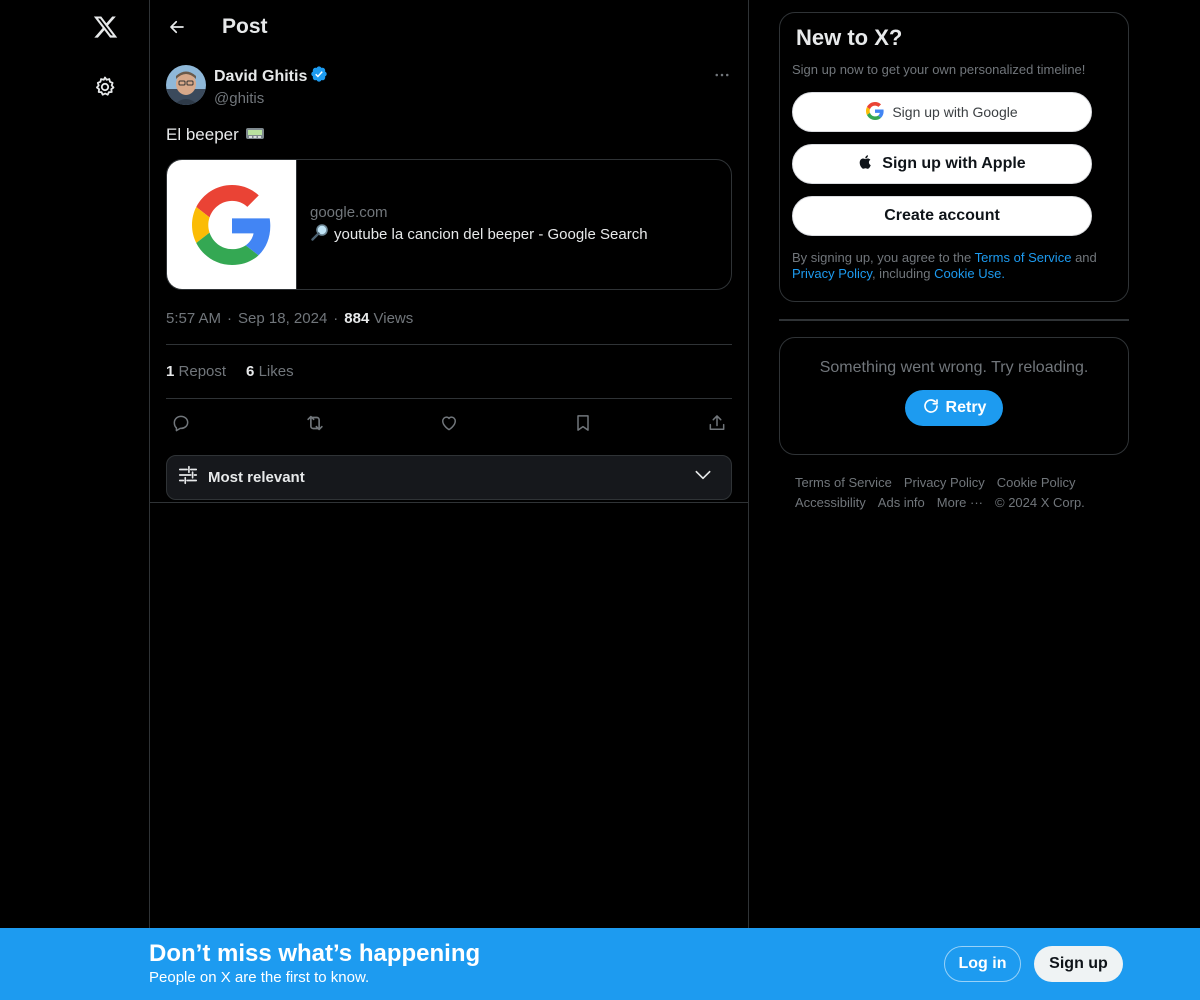  Describe the element at coordinates (349, 212) in the screenshot. I see `link-card-domain: google.com` at that location.